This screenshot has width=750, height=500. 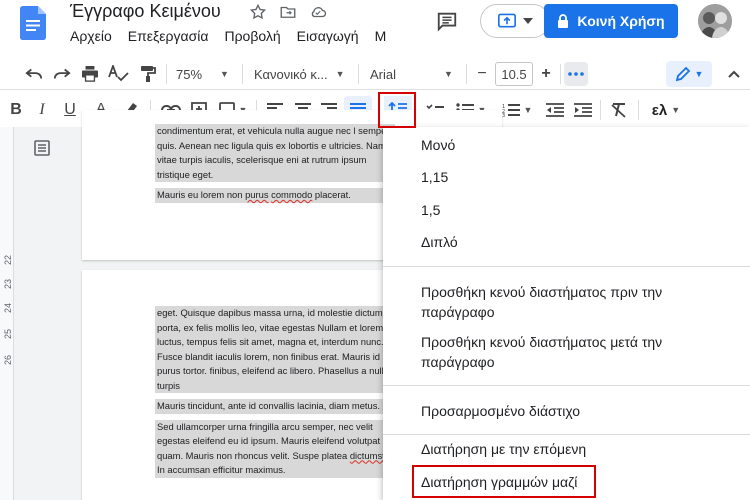 What do you see at coordinates (507, 20) in the screenshot?
I see `present-icon` at bounding box center [507, 20].